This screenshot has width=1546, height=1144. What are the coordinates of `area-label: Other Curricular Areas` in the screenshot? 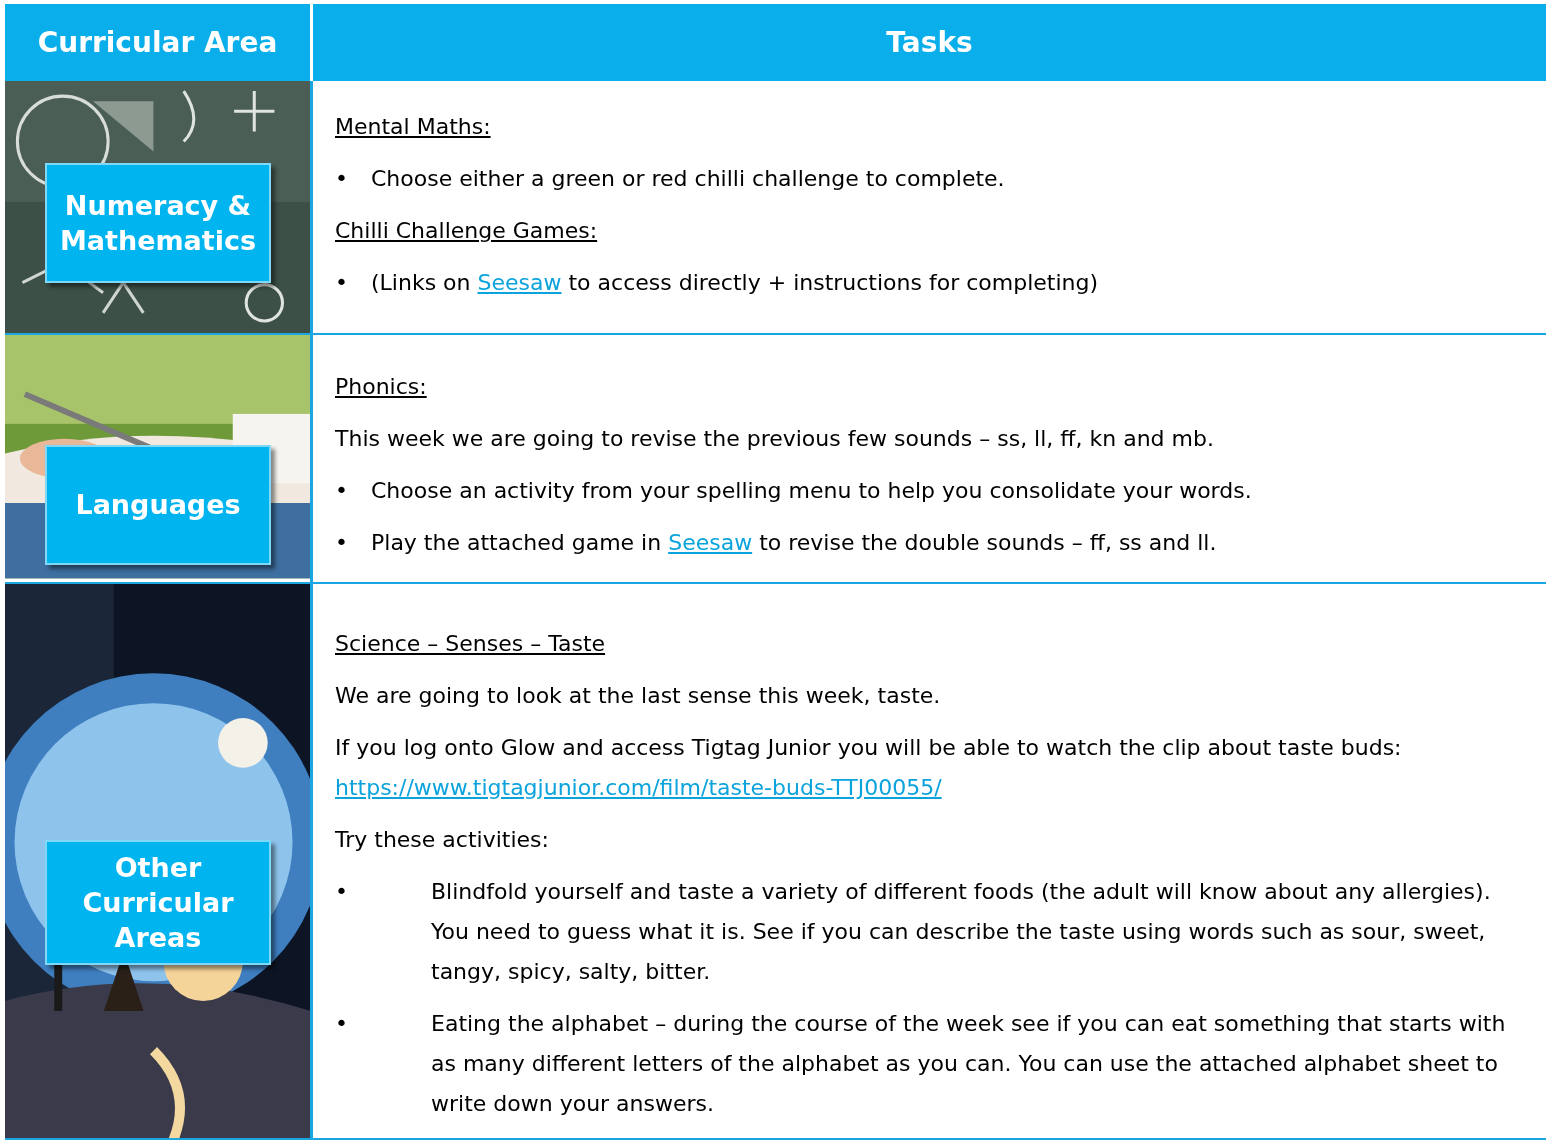 It's located at (158, 903).